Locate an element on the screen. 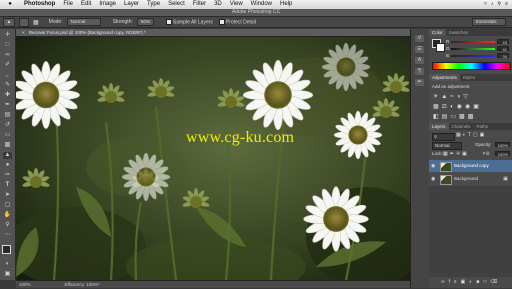 This screenshot has height=289, width=512. menu-app: Photoshop is located at coordinates (39, 4).